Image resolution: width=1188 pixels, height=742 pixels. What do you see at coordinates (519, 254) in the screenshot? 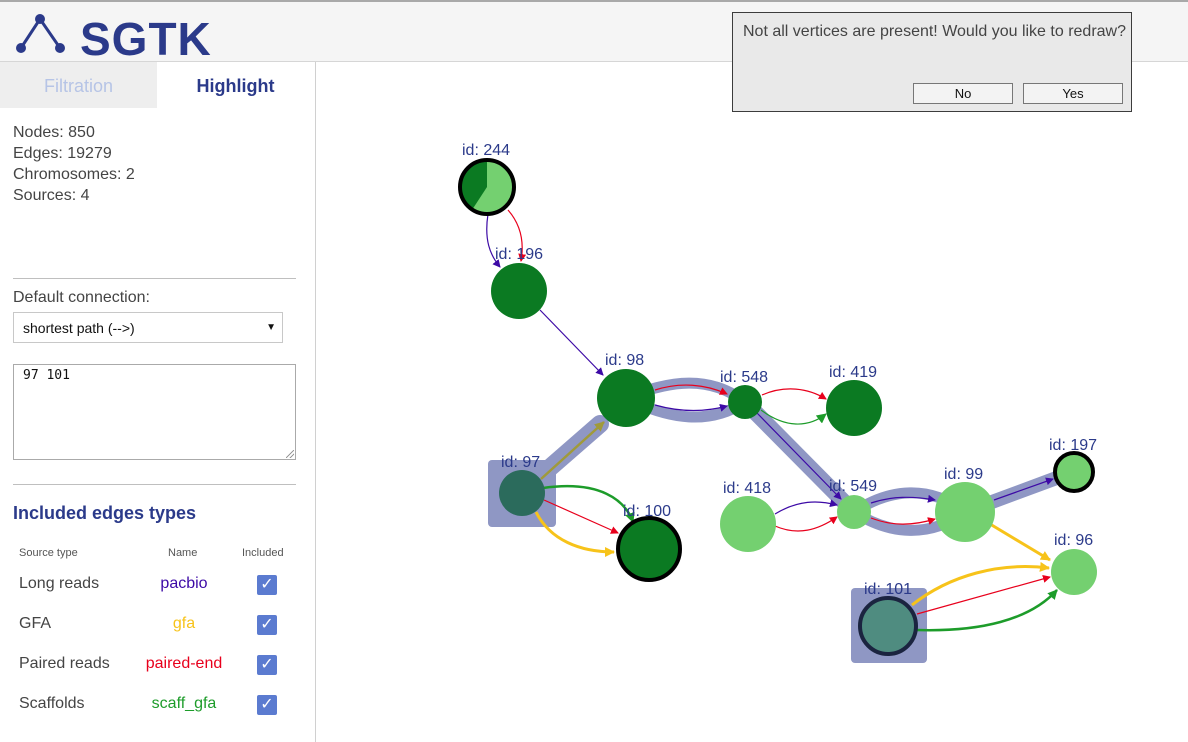
I see `node-label: id: 196` at bounding box center [519, 254].